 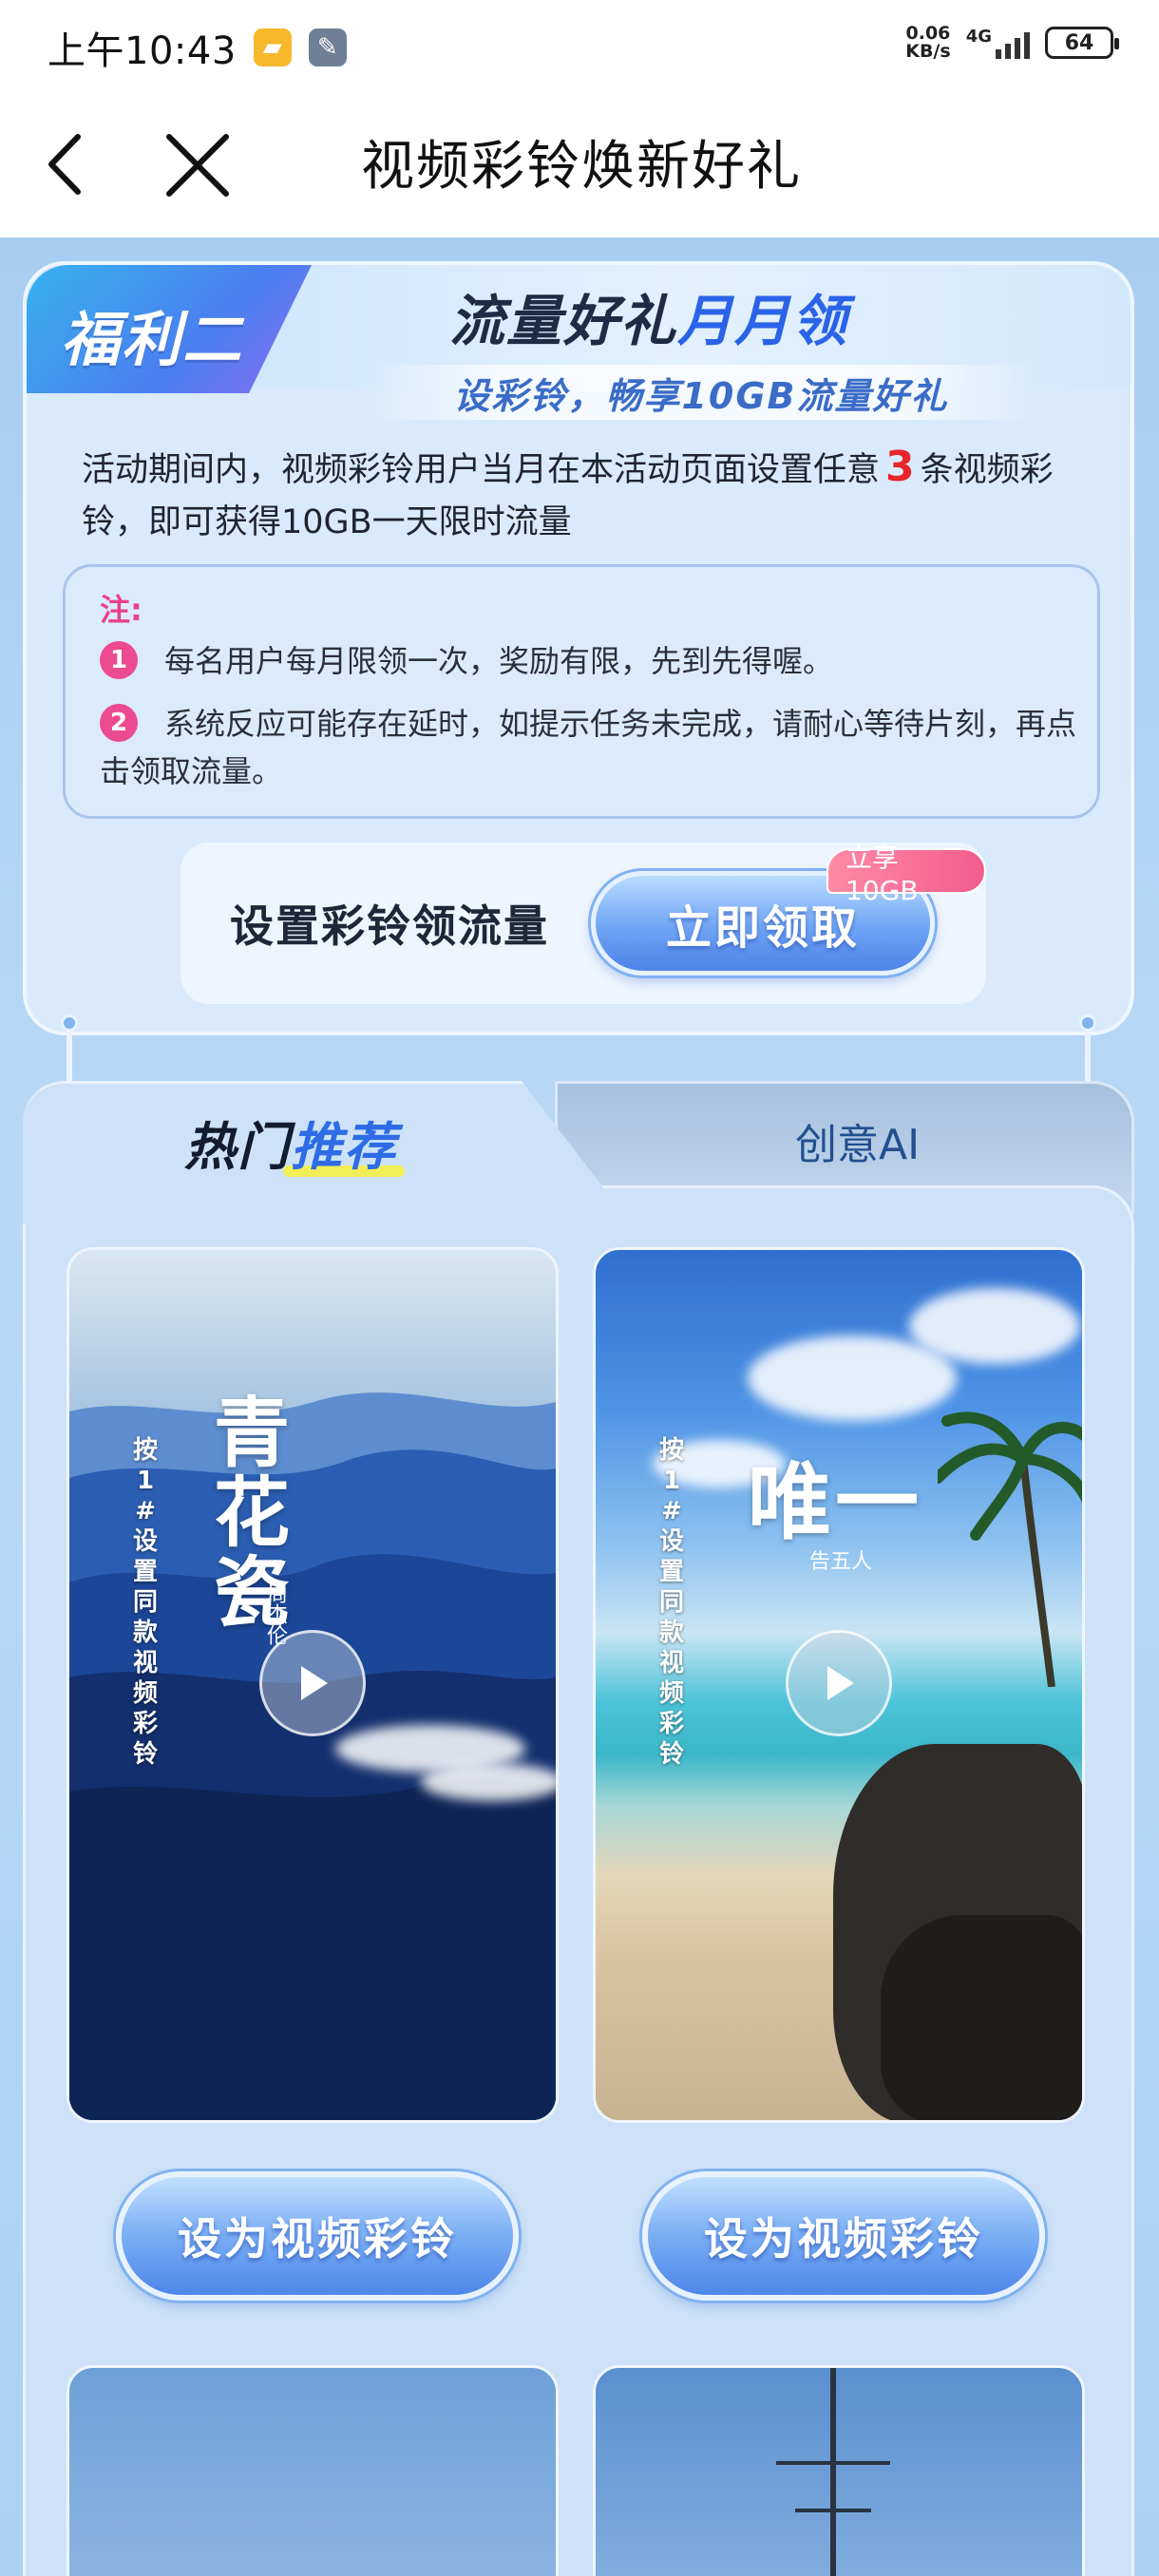 I want to click on note-item: 1 每名用户每月限领一次，奖励有限，先到先得喔。, so click(x=589, y=661).